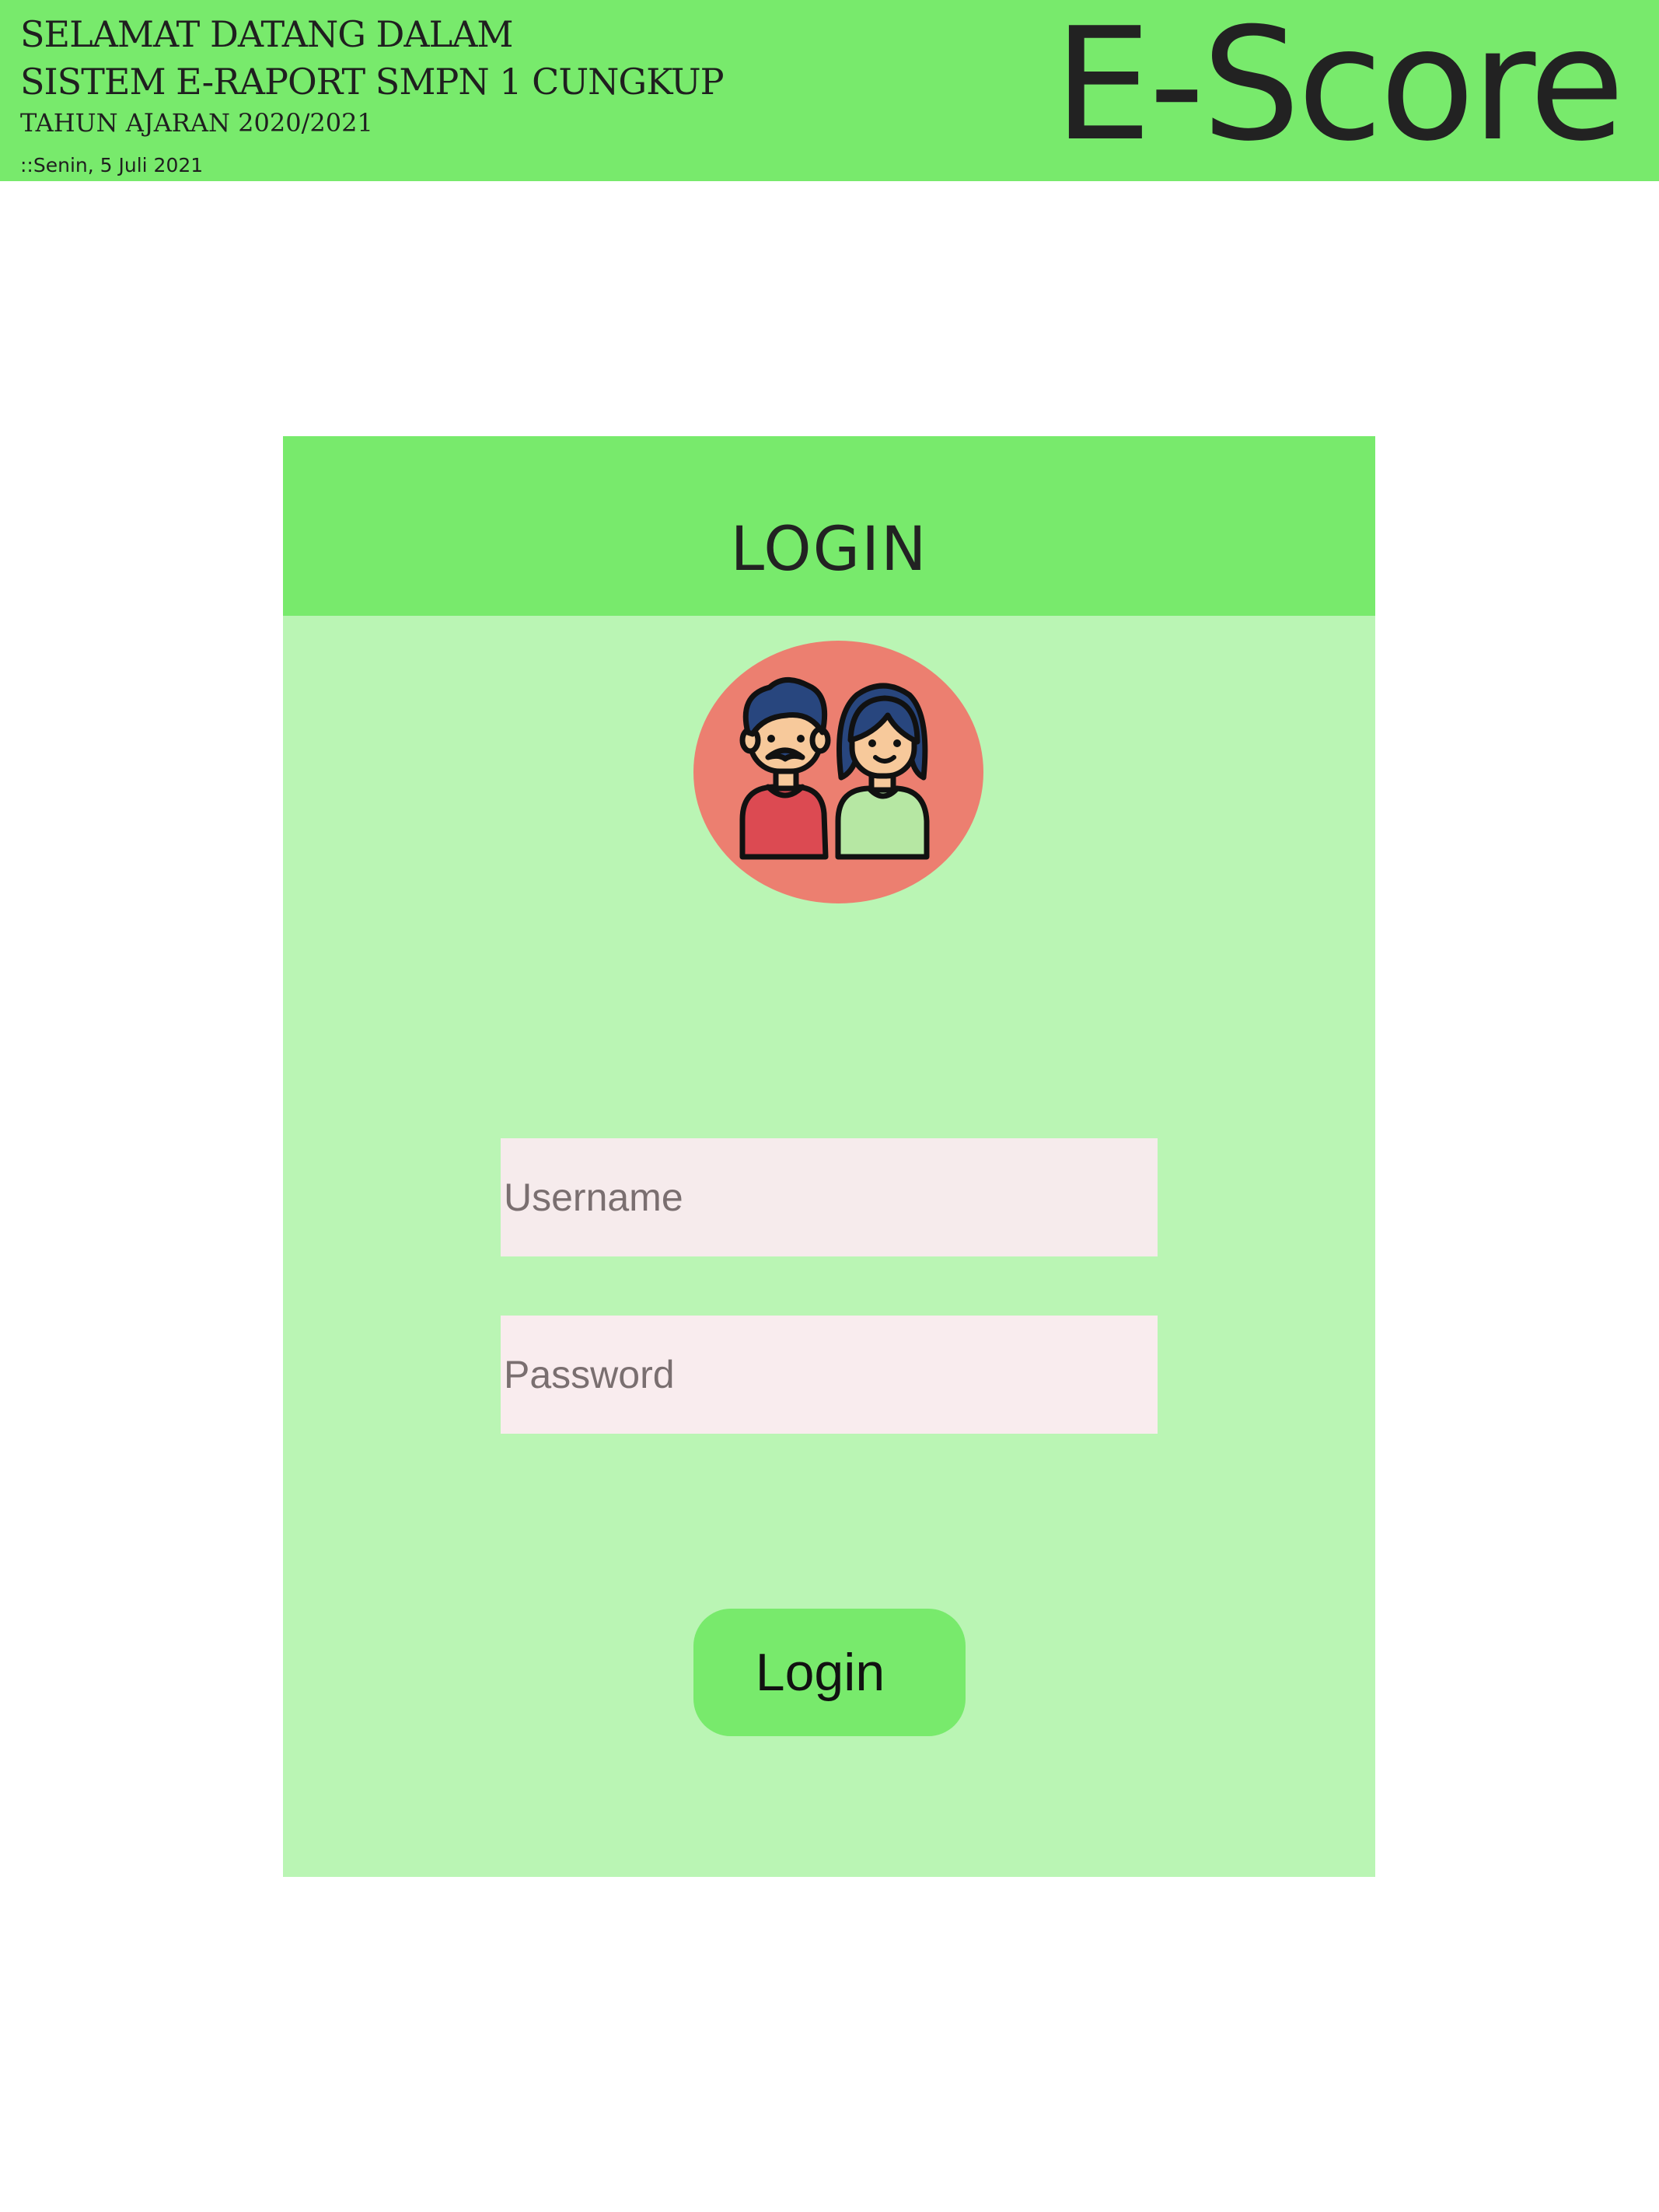 The height and width of the screenshot is (2212, 1659). What do you see at coordinates (829, 550) in the screenshot?
I see `login-title: LOGIN` at bounding box center [829, 550].